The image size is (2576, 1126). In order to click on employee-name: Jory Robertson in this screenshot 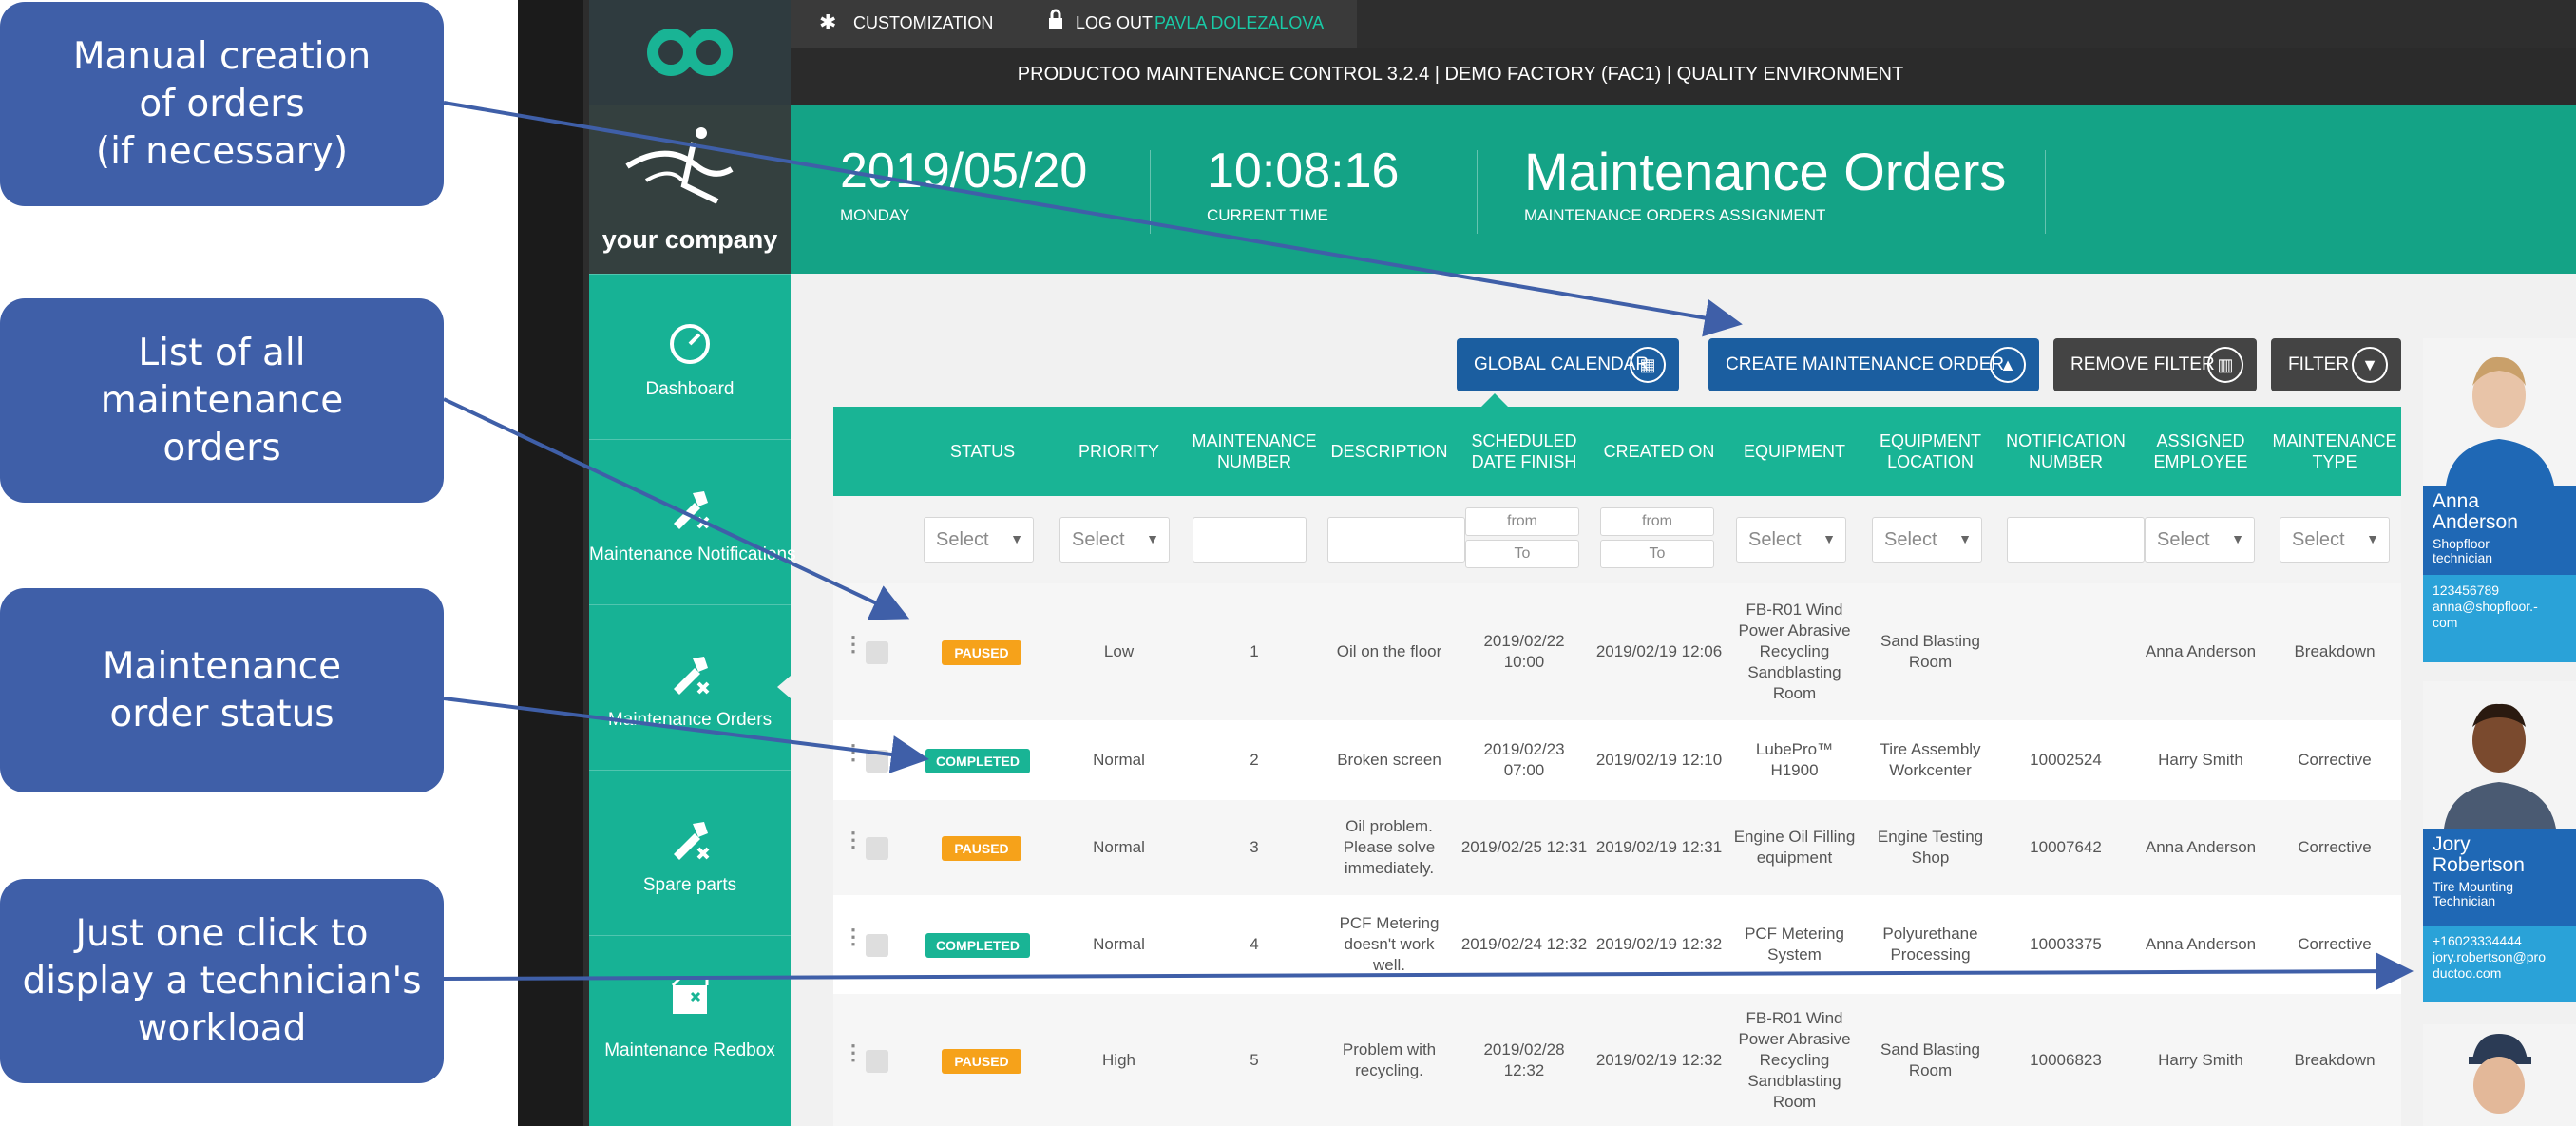, I will do `click(2479, 855)`.